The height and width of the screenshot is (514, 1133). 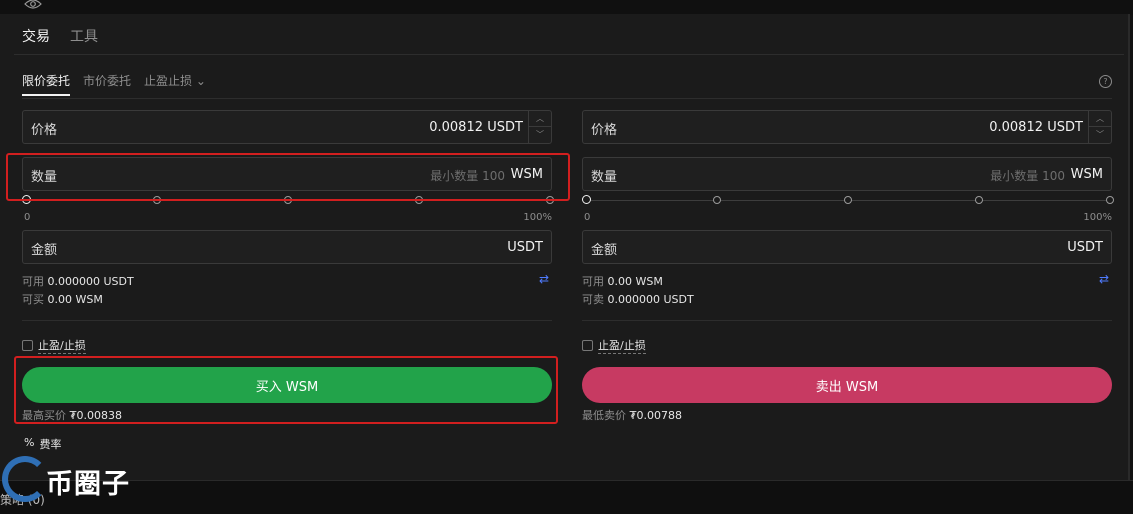 I want to click on sell-quantity-label: 数量, so click(x=604, y=177).